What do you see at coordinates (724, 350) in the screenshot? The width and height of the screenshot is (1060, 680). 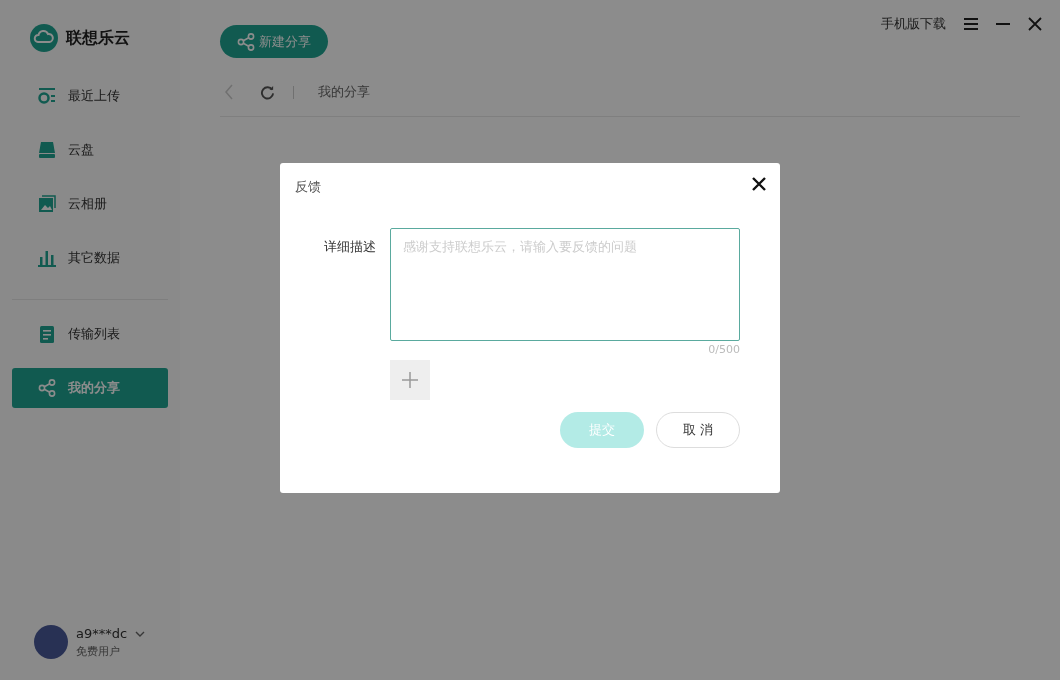 I see `character-counter: 0/500` at bounding box center [724, 350].